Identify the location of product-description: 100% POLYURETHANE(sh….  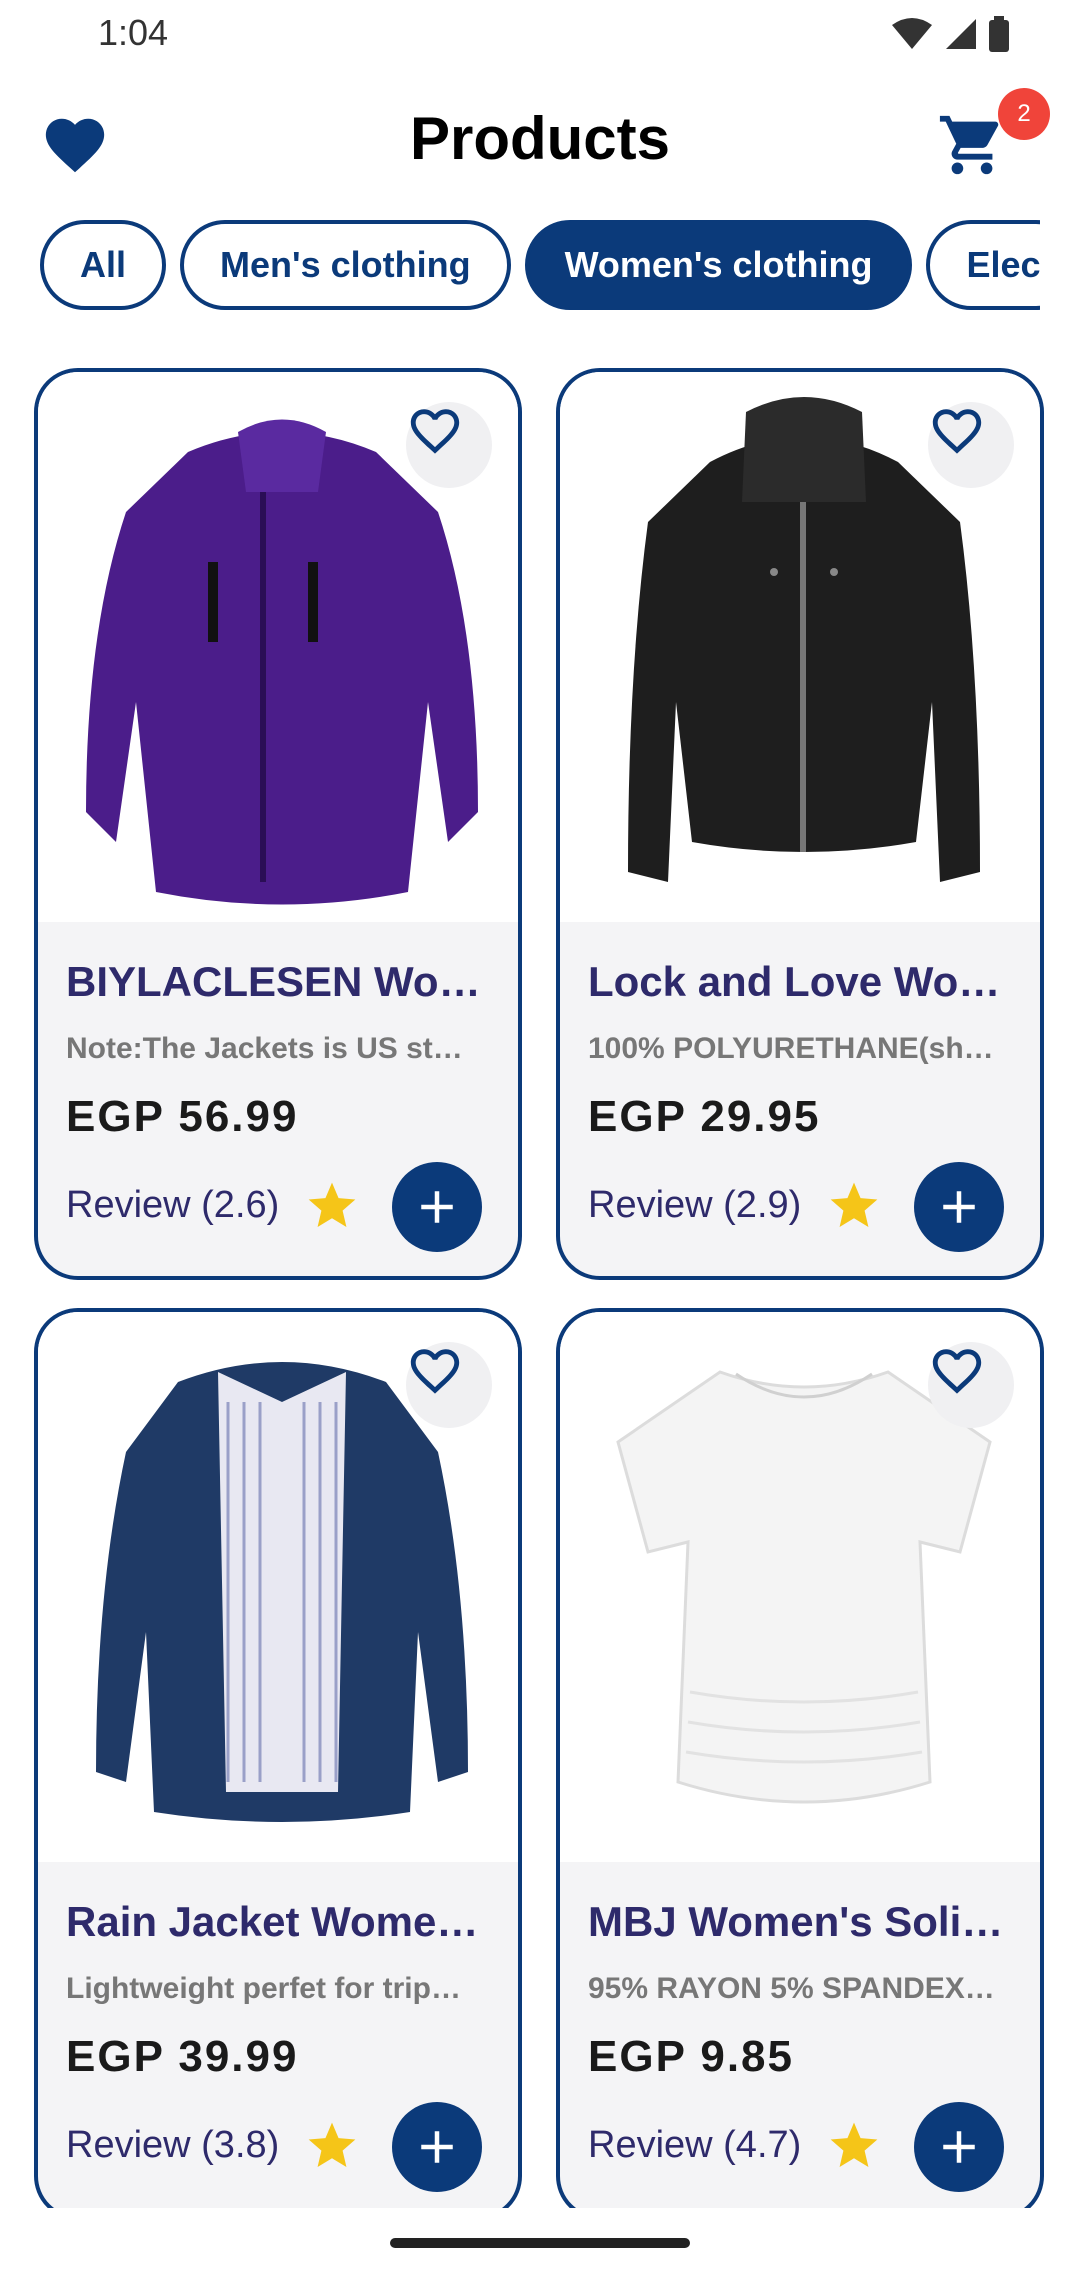
(791, 1048).